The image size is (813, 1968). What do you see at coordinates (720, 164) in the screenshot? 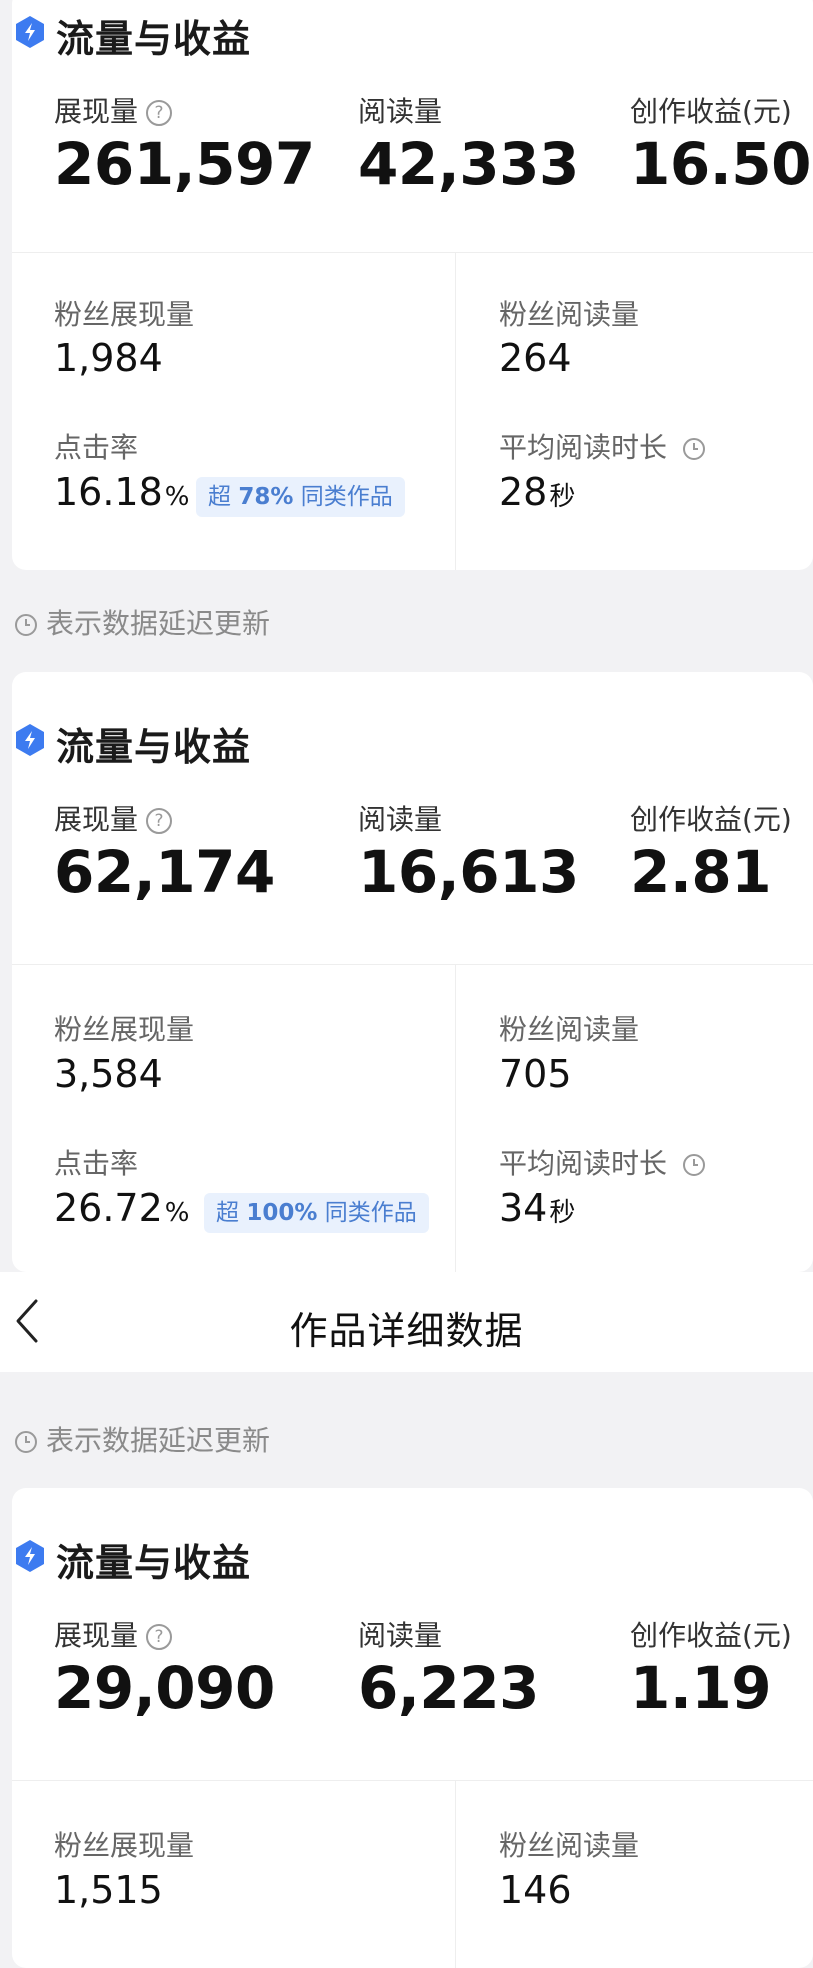
I see `earnings-value: 16.50` at bounding box center [720, 164].